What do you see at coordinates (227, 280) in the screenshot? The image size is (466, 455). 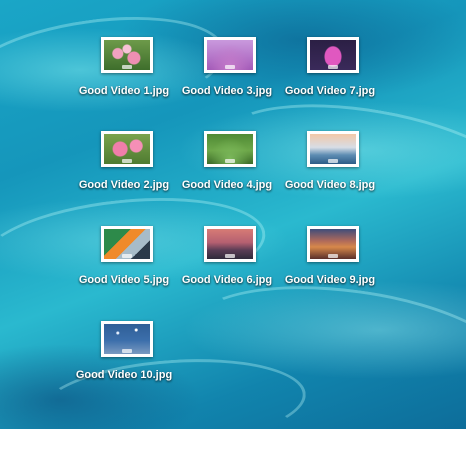 I see `file-name-label: Good Video 6.jpg` at bounding box center [227, 280].